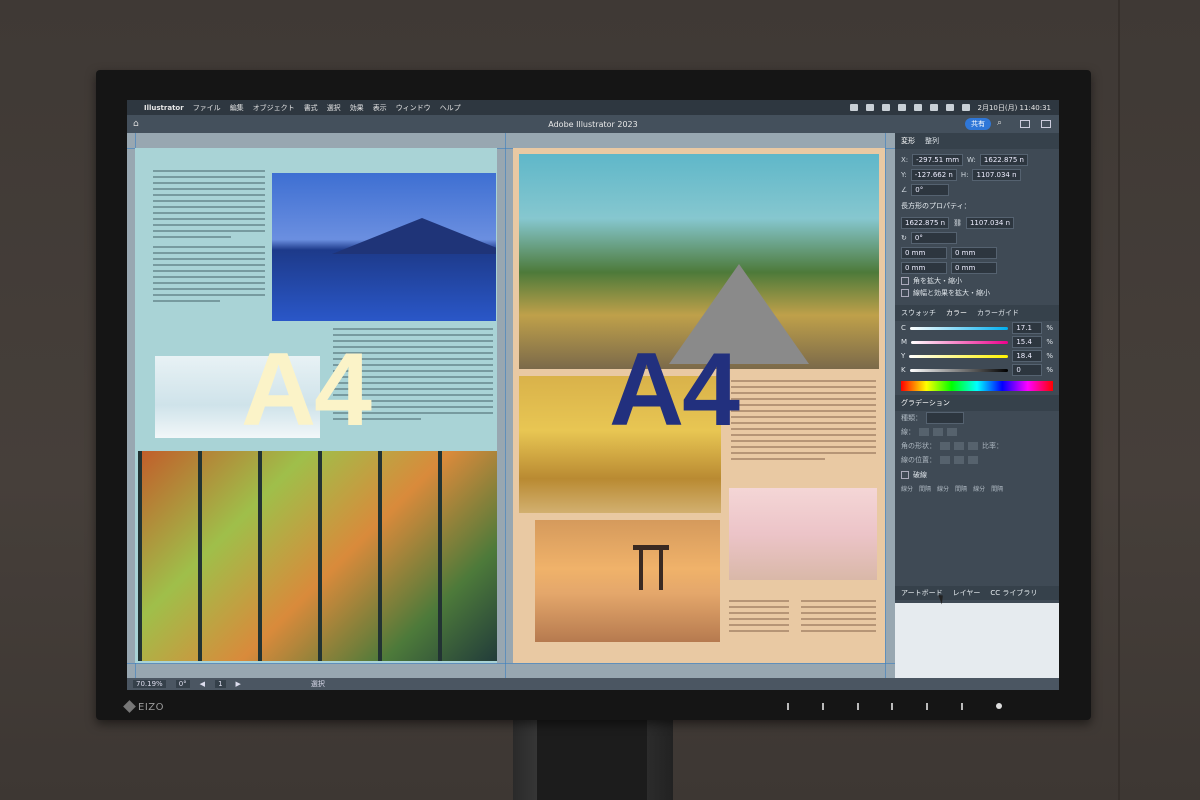 The image size is (1200, 800). I want to click on tab-transform: 変形, so click(908, 141).